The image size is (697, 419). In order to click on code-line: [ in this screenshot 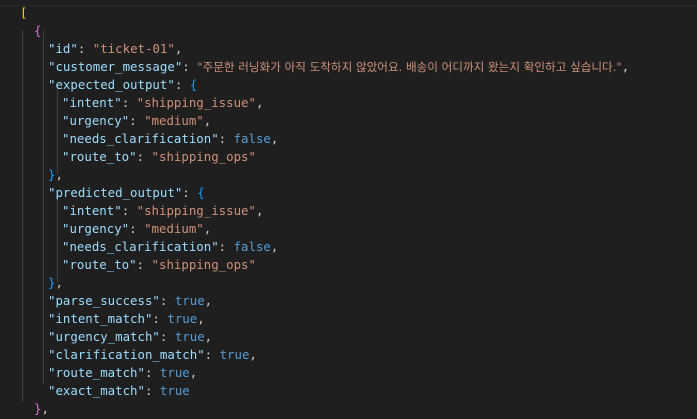, I will do `click(13, 13)`.